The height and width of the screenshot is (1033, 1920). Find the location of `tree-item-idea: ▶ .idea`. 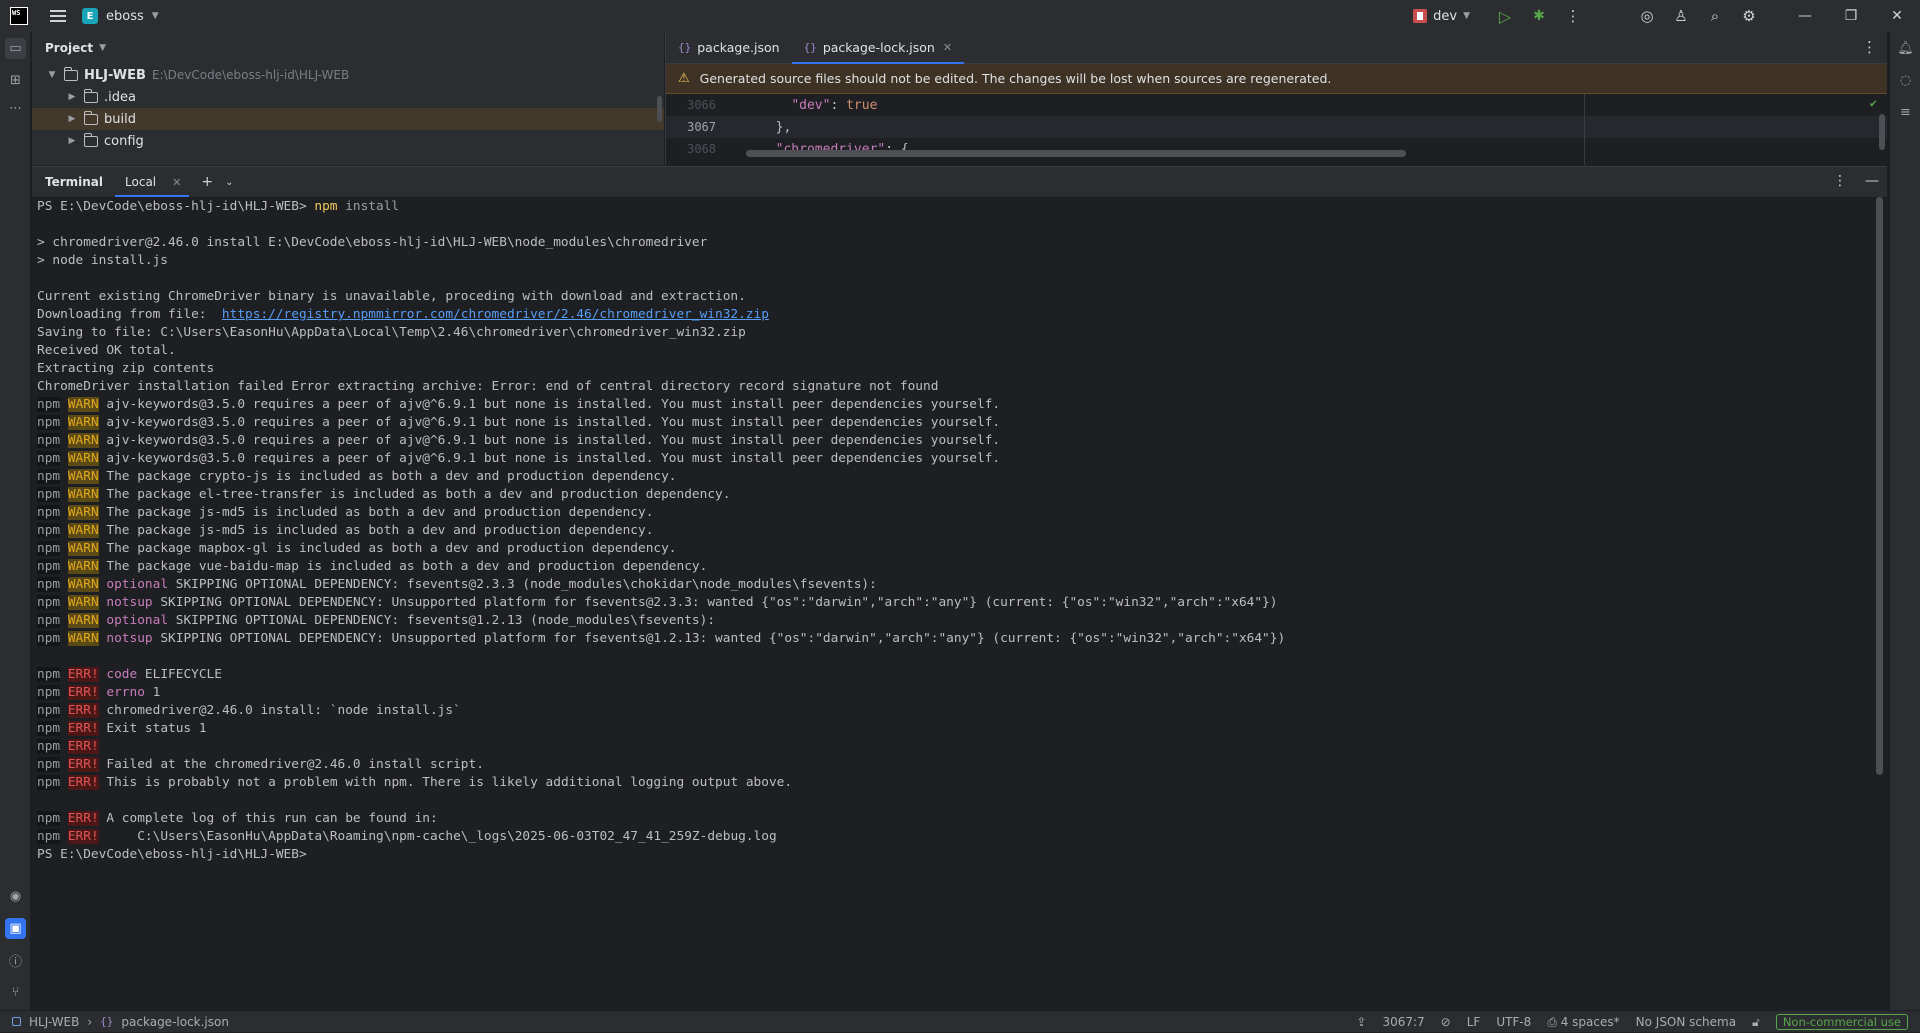

tree-item-idea: ▶ .idea is located at coordinates (348, 97).